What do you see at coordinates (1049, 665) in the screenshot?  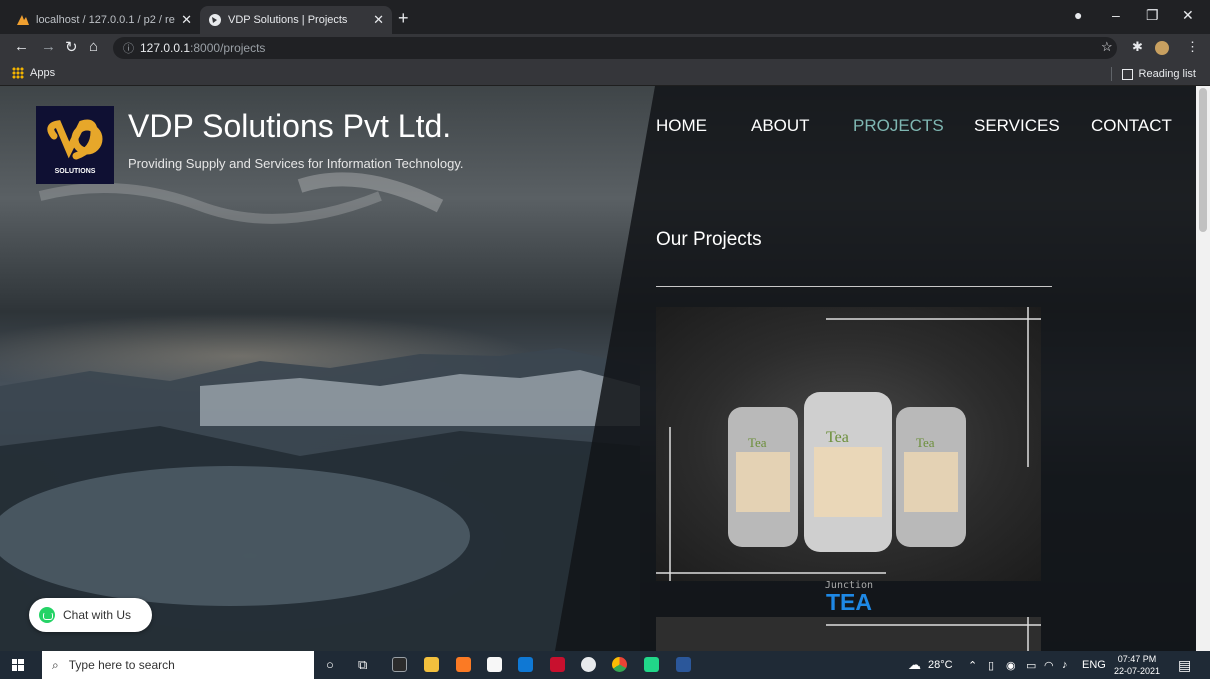 I see `wifi-icon: ◠` at bounding box center [1049, 665].